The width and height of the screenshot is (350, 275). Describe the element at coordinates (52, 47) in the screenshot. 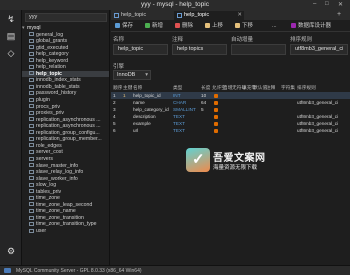

I see `tree-item-label: gtid_executed` at that location.